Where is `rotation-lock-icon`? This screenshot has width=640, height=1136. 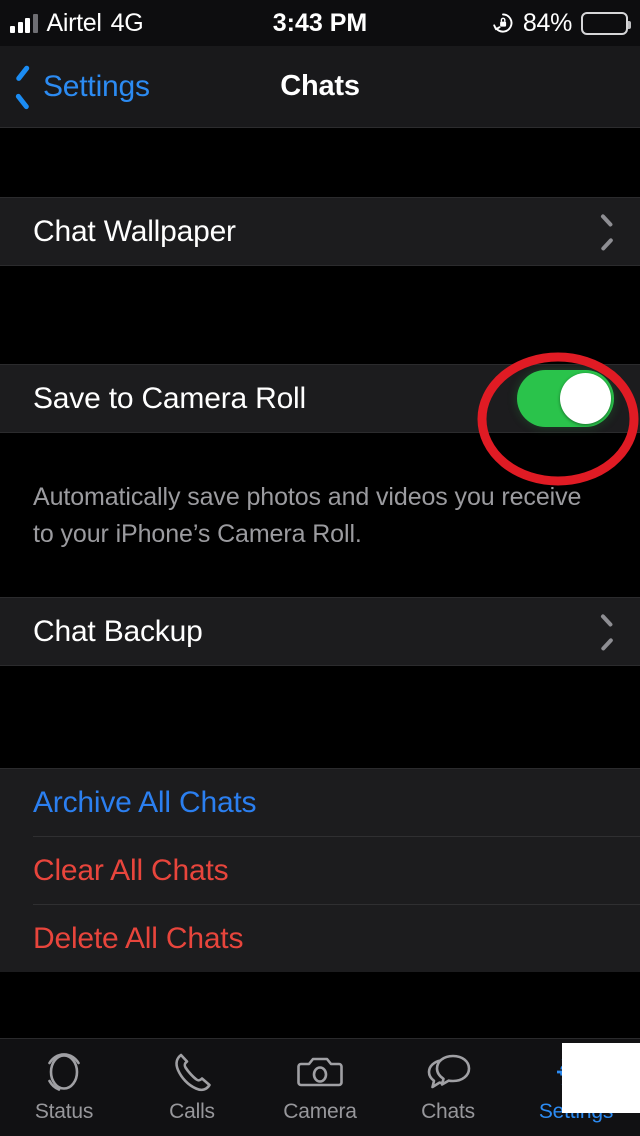 rotation-lock-icon is located at coordinates (503, 23).